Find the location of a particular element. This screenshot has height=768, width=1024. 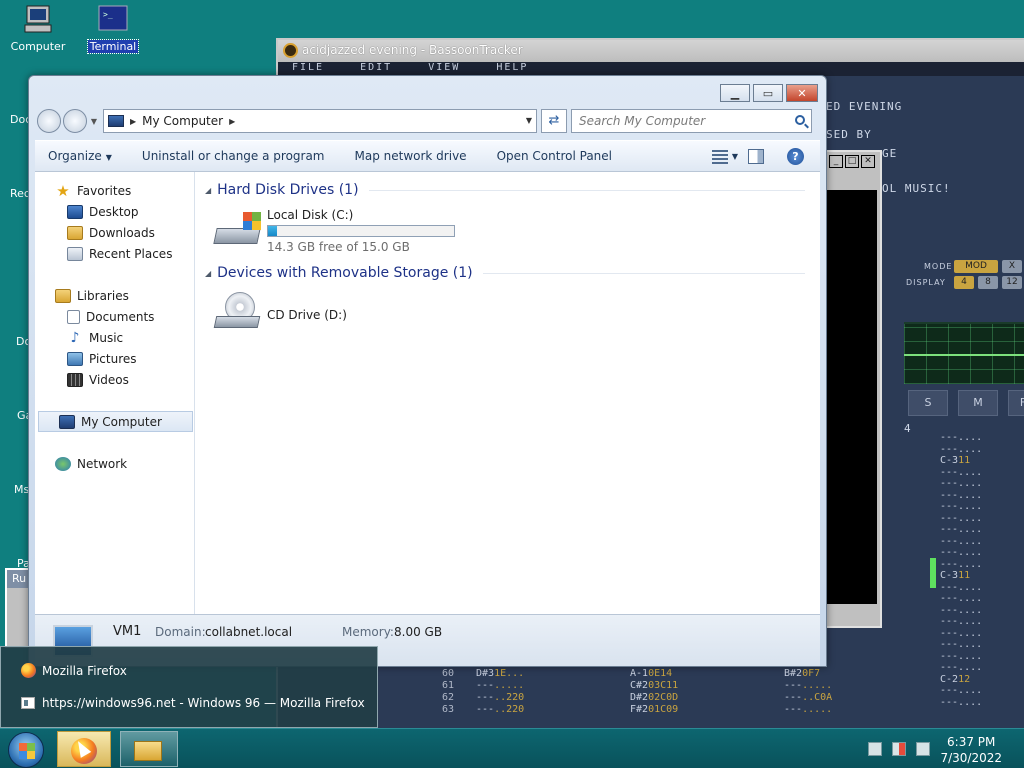

channel-mute-button: M is located at coordinates (978, 403).